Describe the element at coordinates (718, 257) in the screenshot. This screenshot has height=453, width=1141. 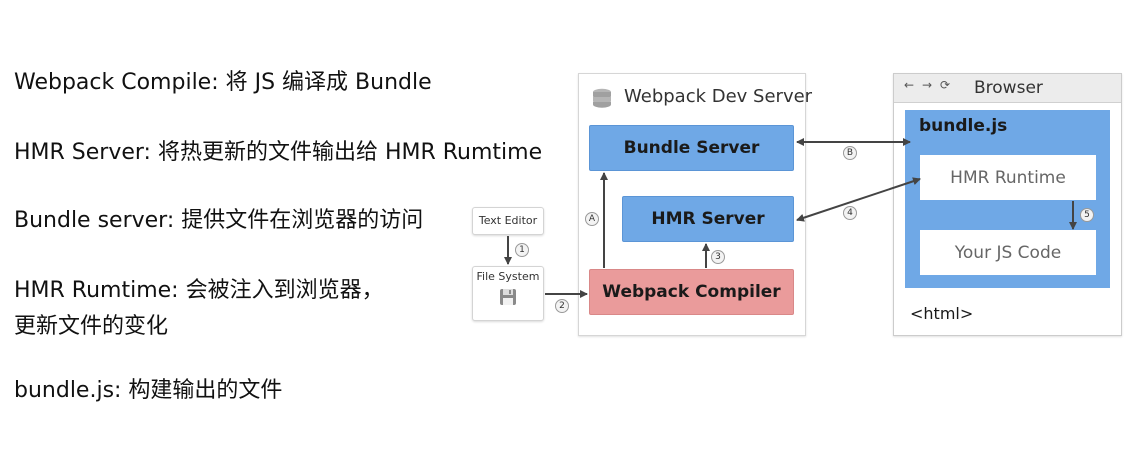
I see `step-3-marker: 3` at that location.